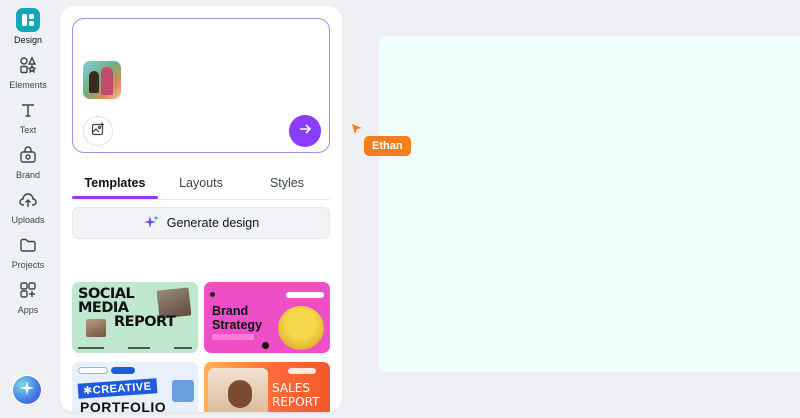  I want to click on template-subtitle: PORTFOLIO, so click(123, 405).